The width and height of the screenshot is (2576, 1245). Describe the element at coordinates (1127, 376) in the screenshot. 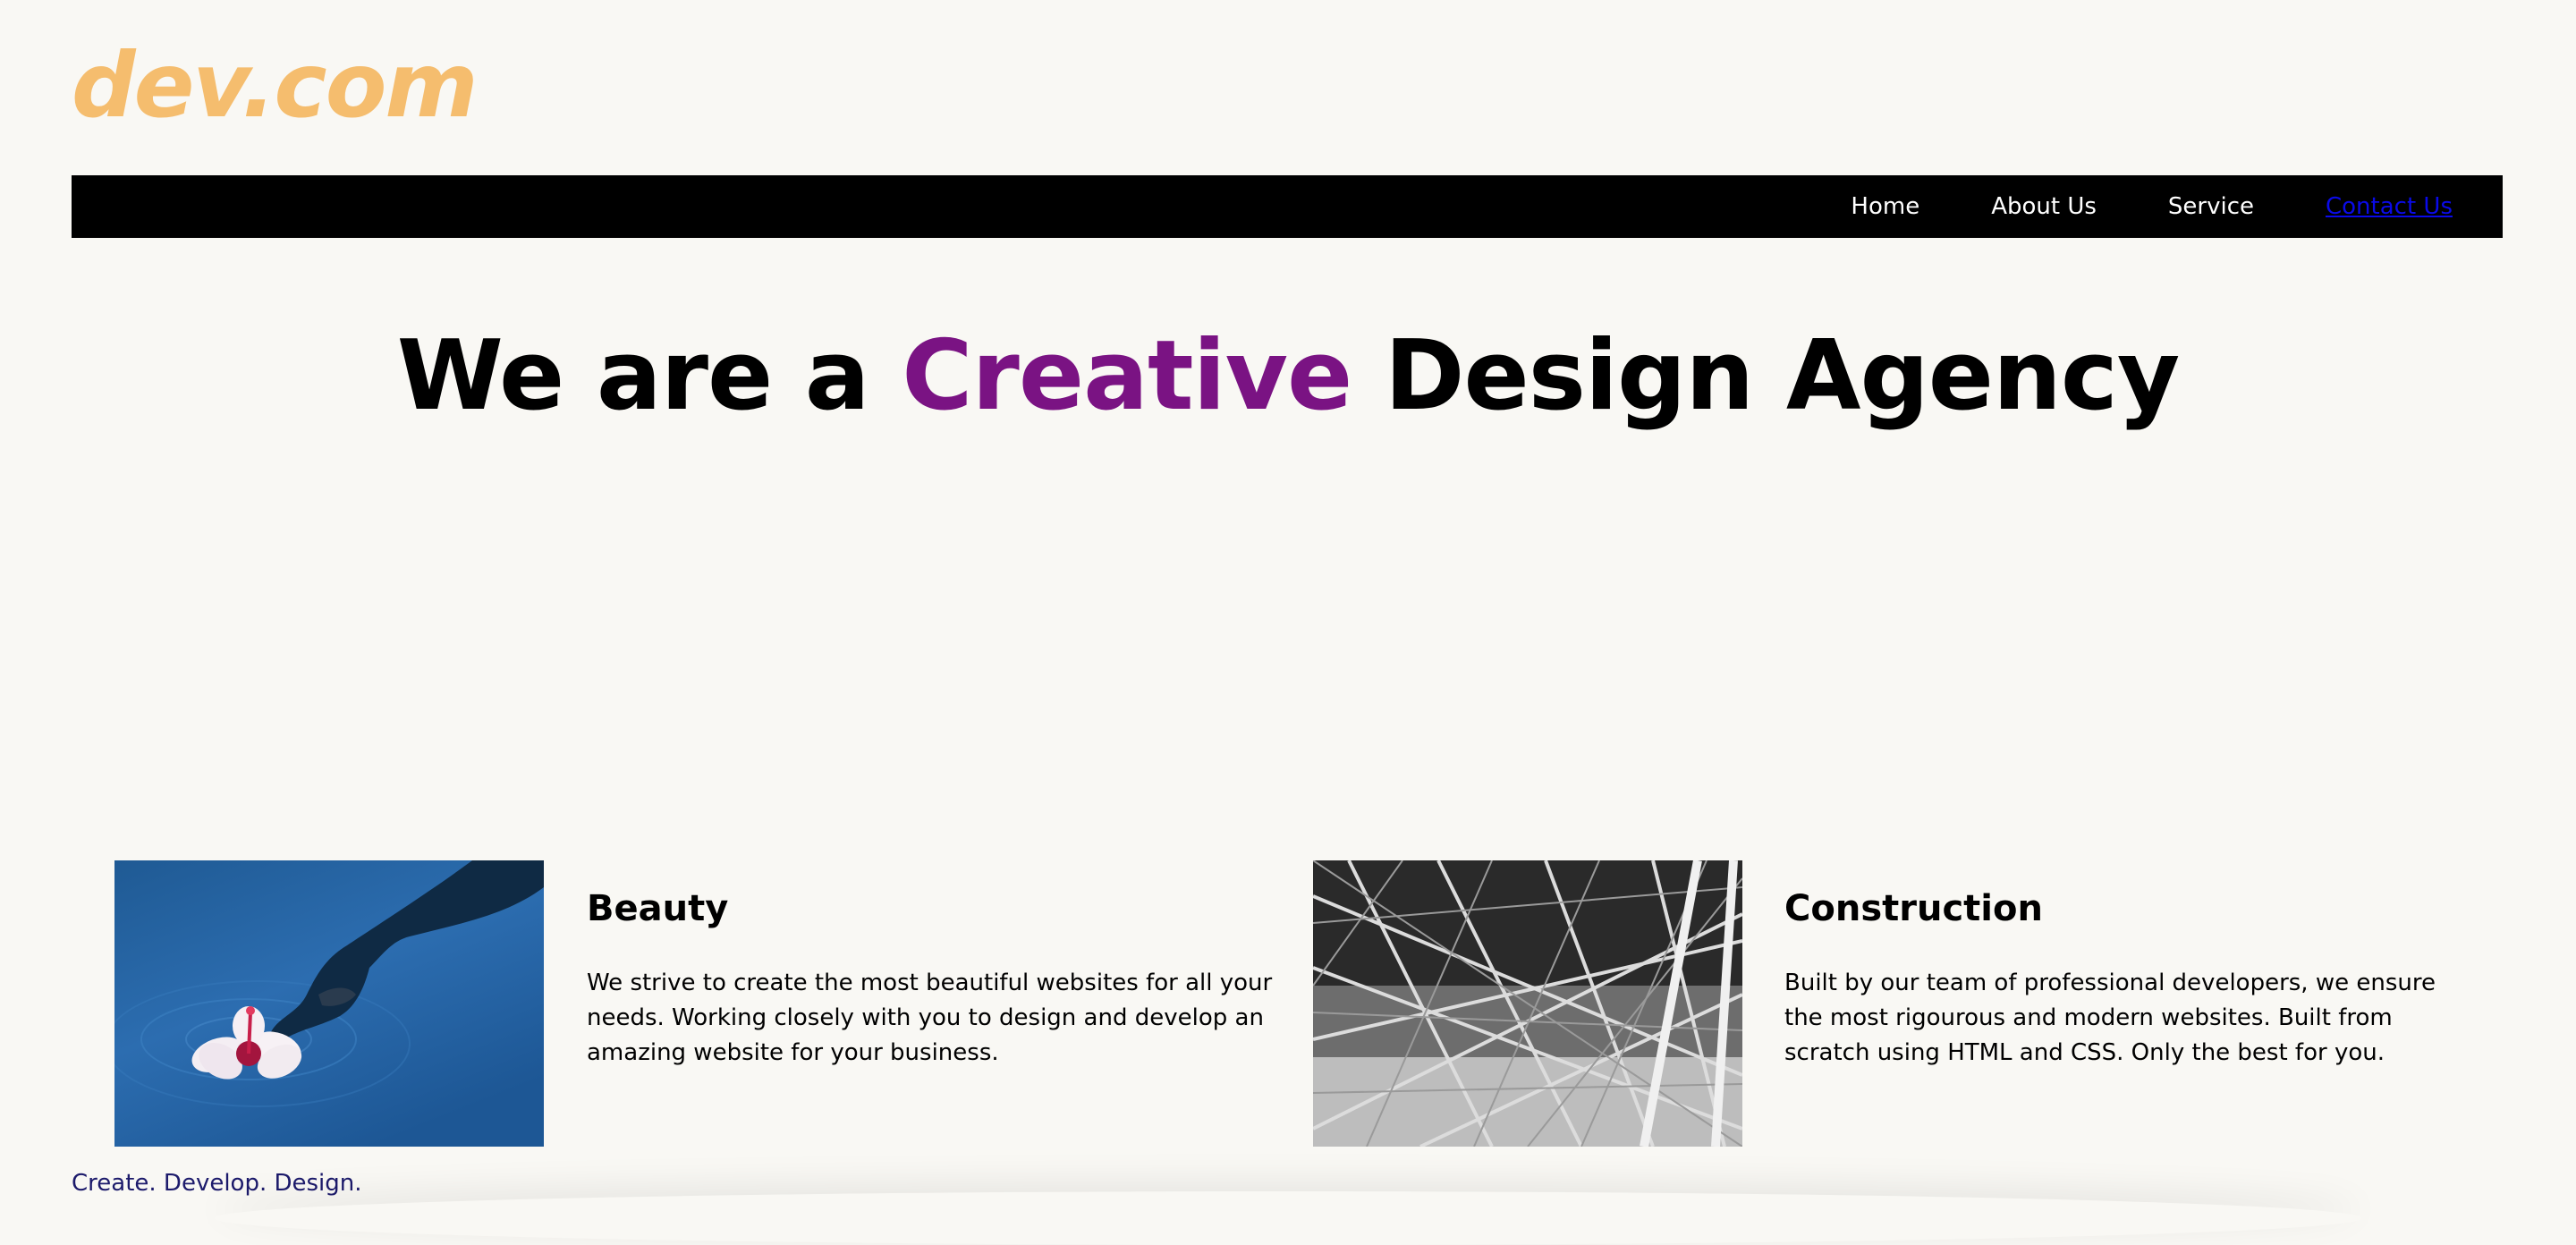

I see `hero-highlight: Creative` at that location.